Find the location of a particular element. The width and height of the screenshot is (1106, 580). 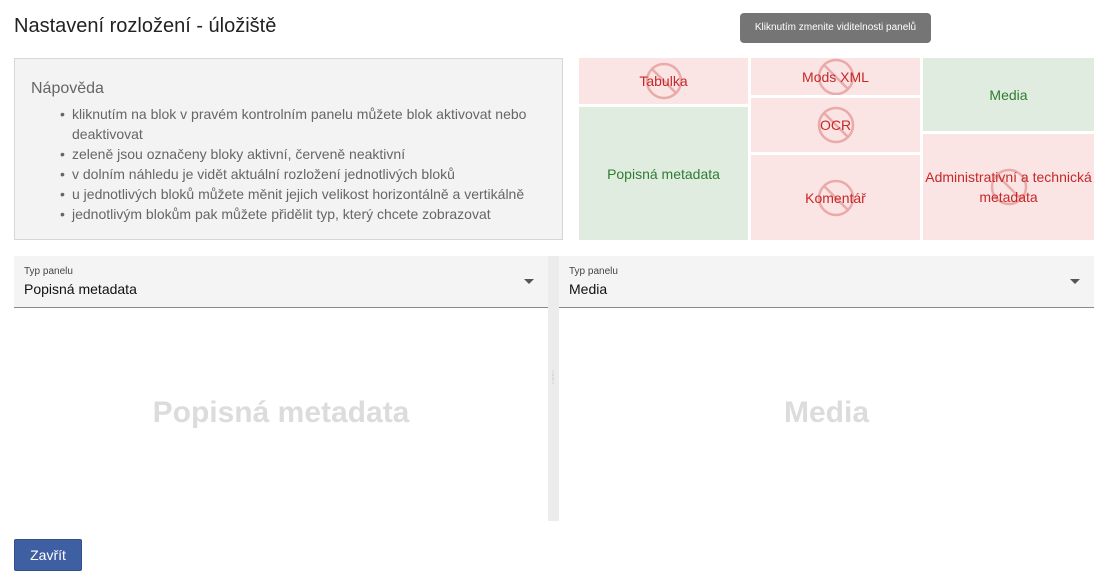

layout-block-komentar: Komentář is located at coordinates (835, 197).